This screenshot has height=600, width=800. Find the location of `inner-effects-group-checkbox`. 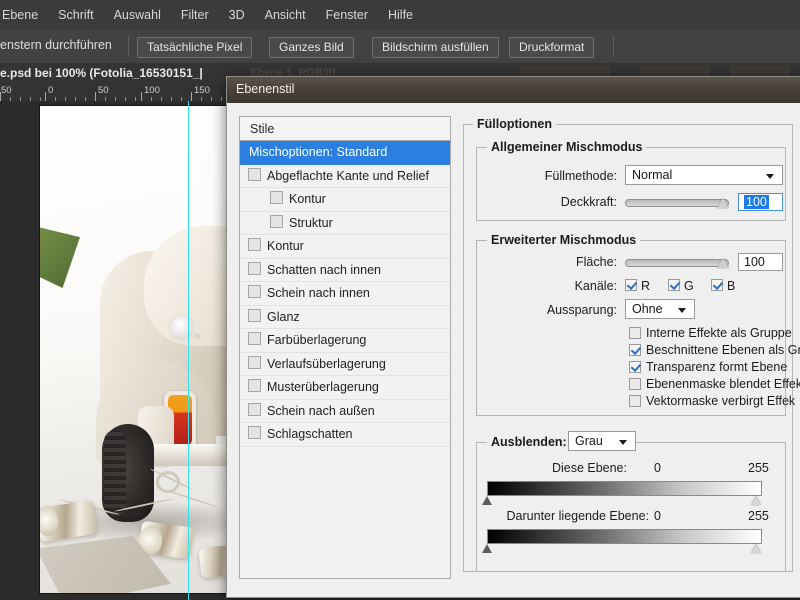

inner-effects-group-checkbox is located at coordinates (635, 333).